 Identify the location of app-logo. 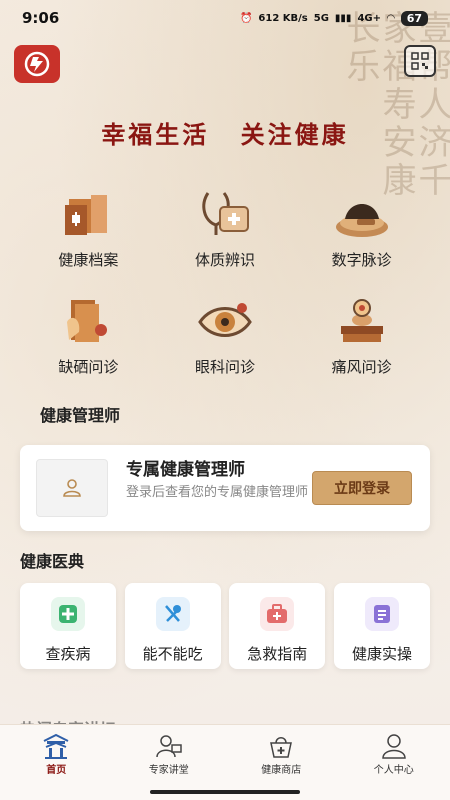
(37, 64).